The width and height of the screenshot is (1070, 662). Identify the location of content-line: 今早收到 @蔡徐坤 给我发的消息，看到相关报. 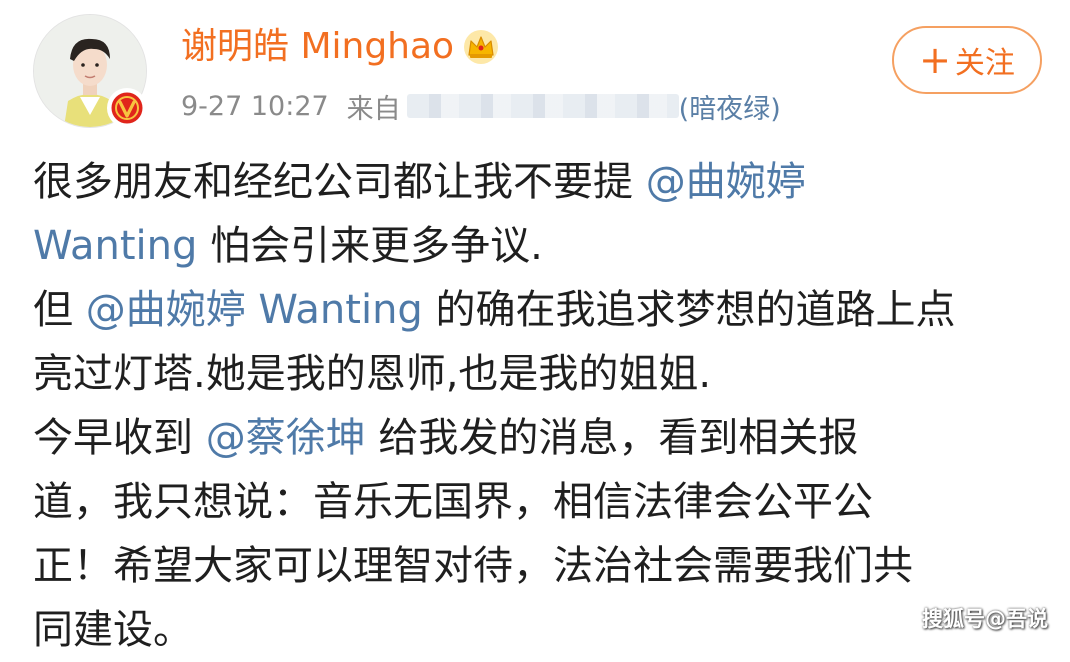
(543, 438).